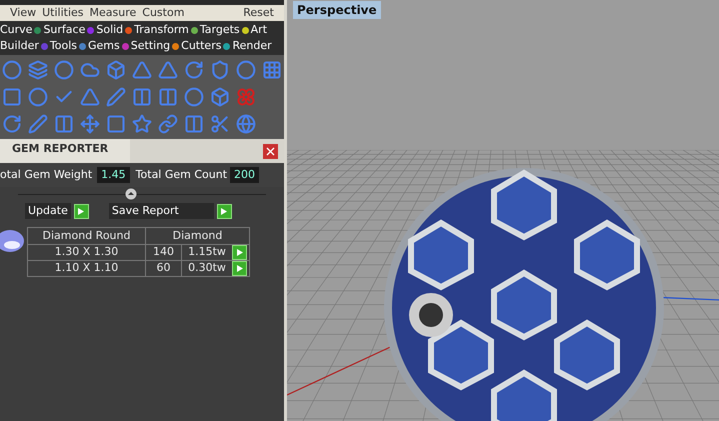  Describe the element at coordinates (207, 252) in the screenshot. I see `weight-cell-text: 1.15tw` at that location.